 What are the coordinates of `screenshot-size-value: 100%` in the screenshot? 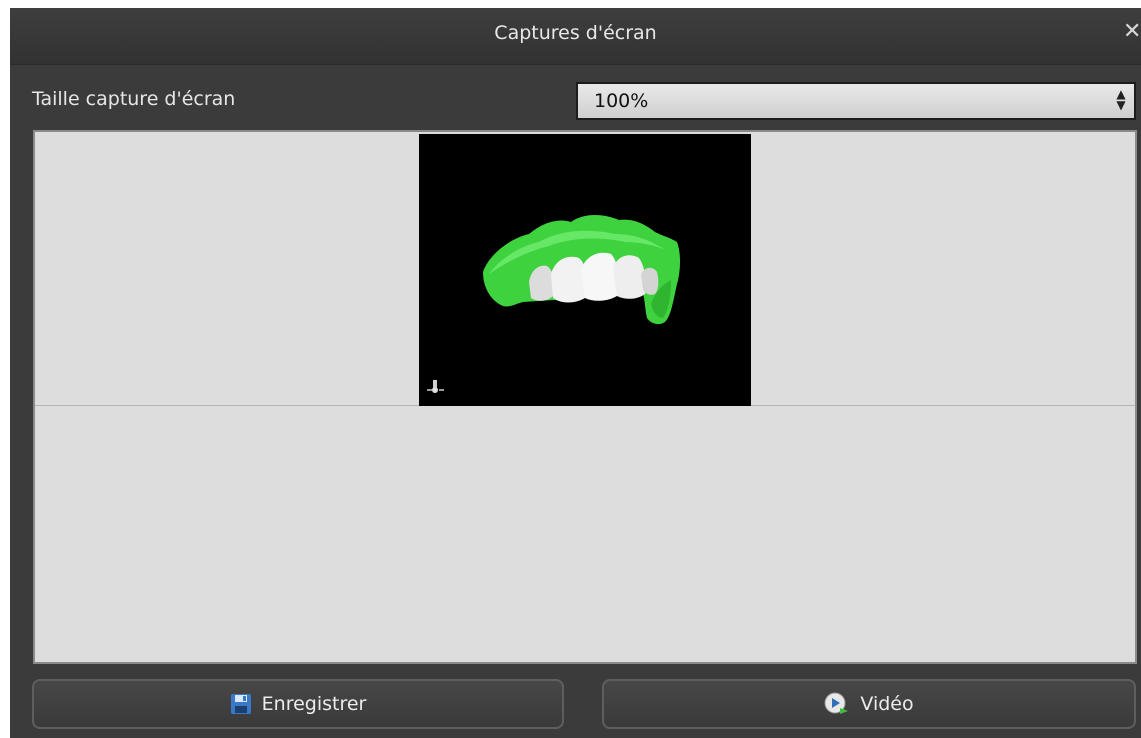 It's located at (621, 101).